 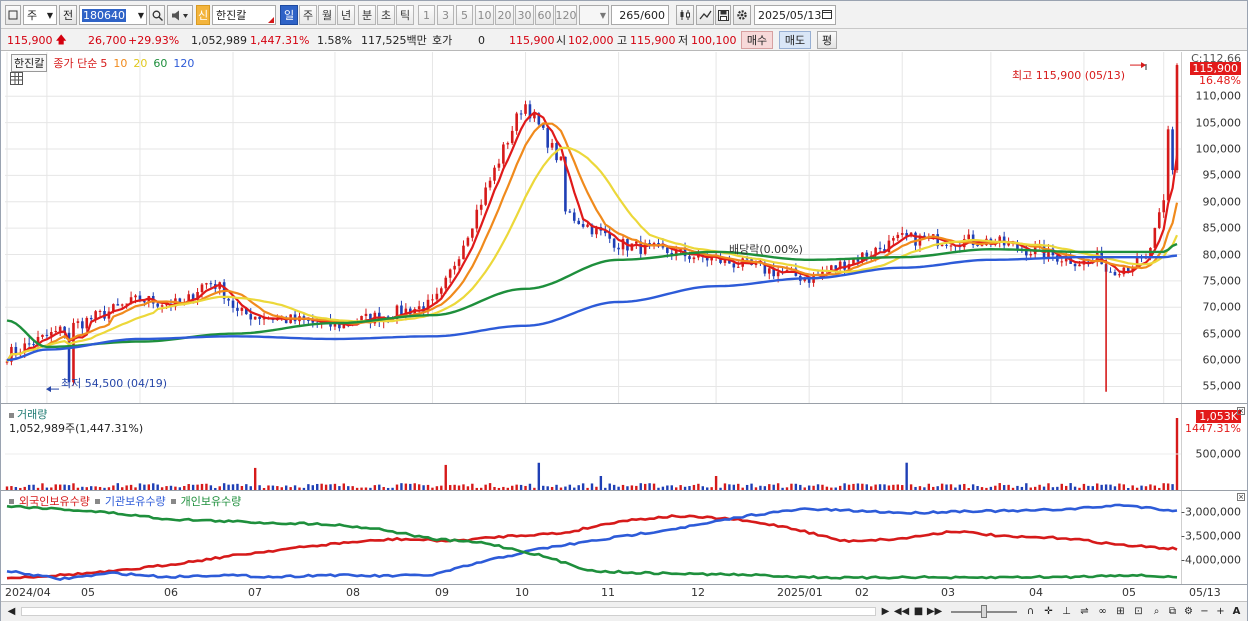 What do you see at coordinates (594, 15) in the screenshot?
I see `interval-input: ▼` at bounding box center [594, 15].